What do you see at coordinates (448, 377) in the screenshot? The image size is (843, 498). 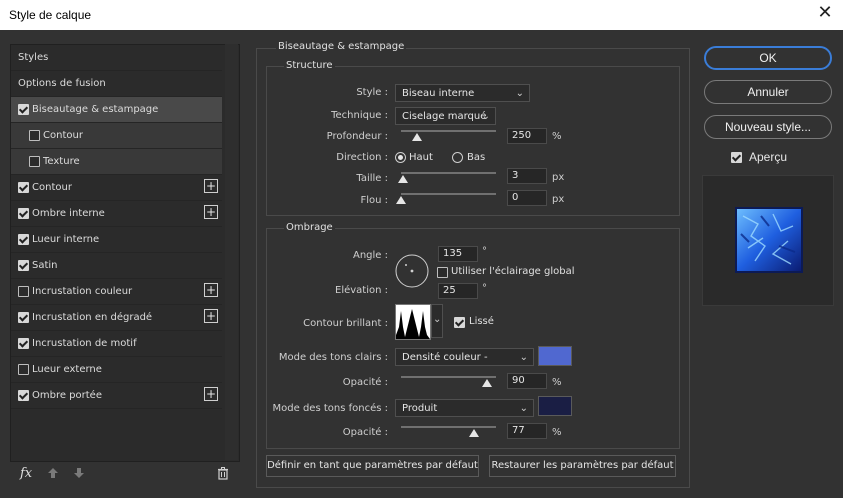 I see `highlight-opacity-slider-track` at bounding box center [448, 377].